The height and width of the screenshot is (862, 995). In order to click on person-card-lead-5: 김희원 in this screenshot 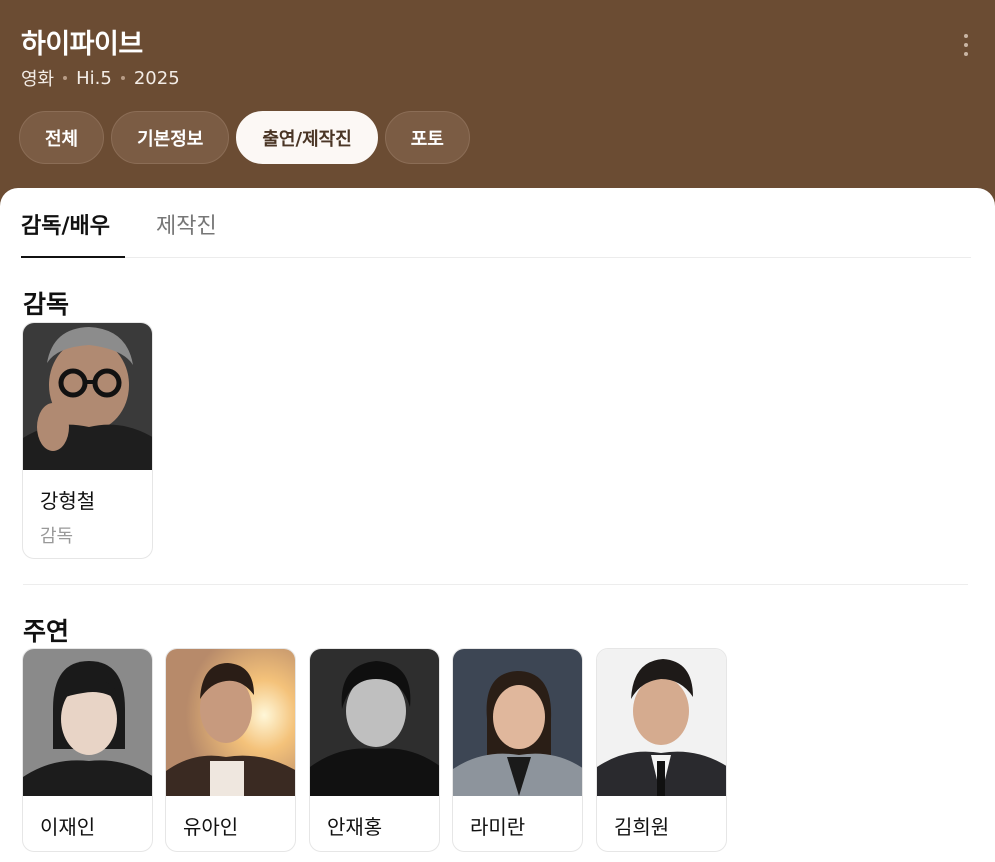, I will do `click(661, 750)`.